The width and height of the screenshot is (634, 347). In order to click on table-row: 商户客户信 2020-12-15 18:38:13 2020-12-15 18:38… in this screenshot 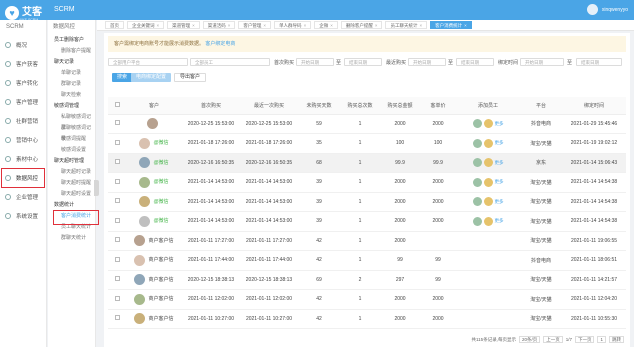, I will do `click(367, 280)`.